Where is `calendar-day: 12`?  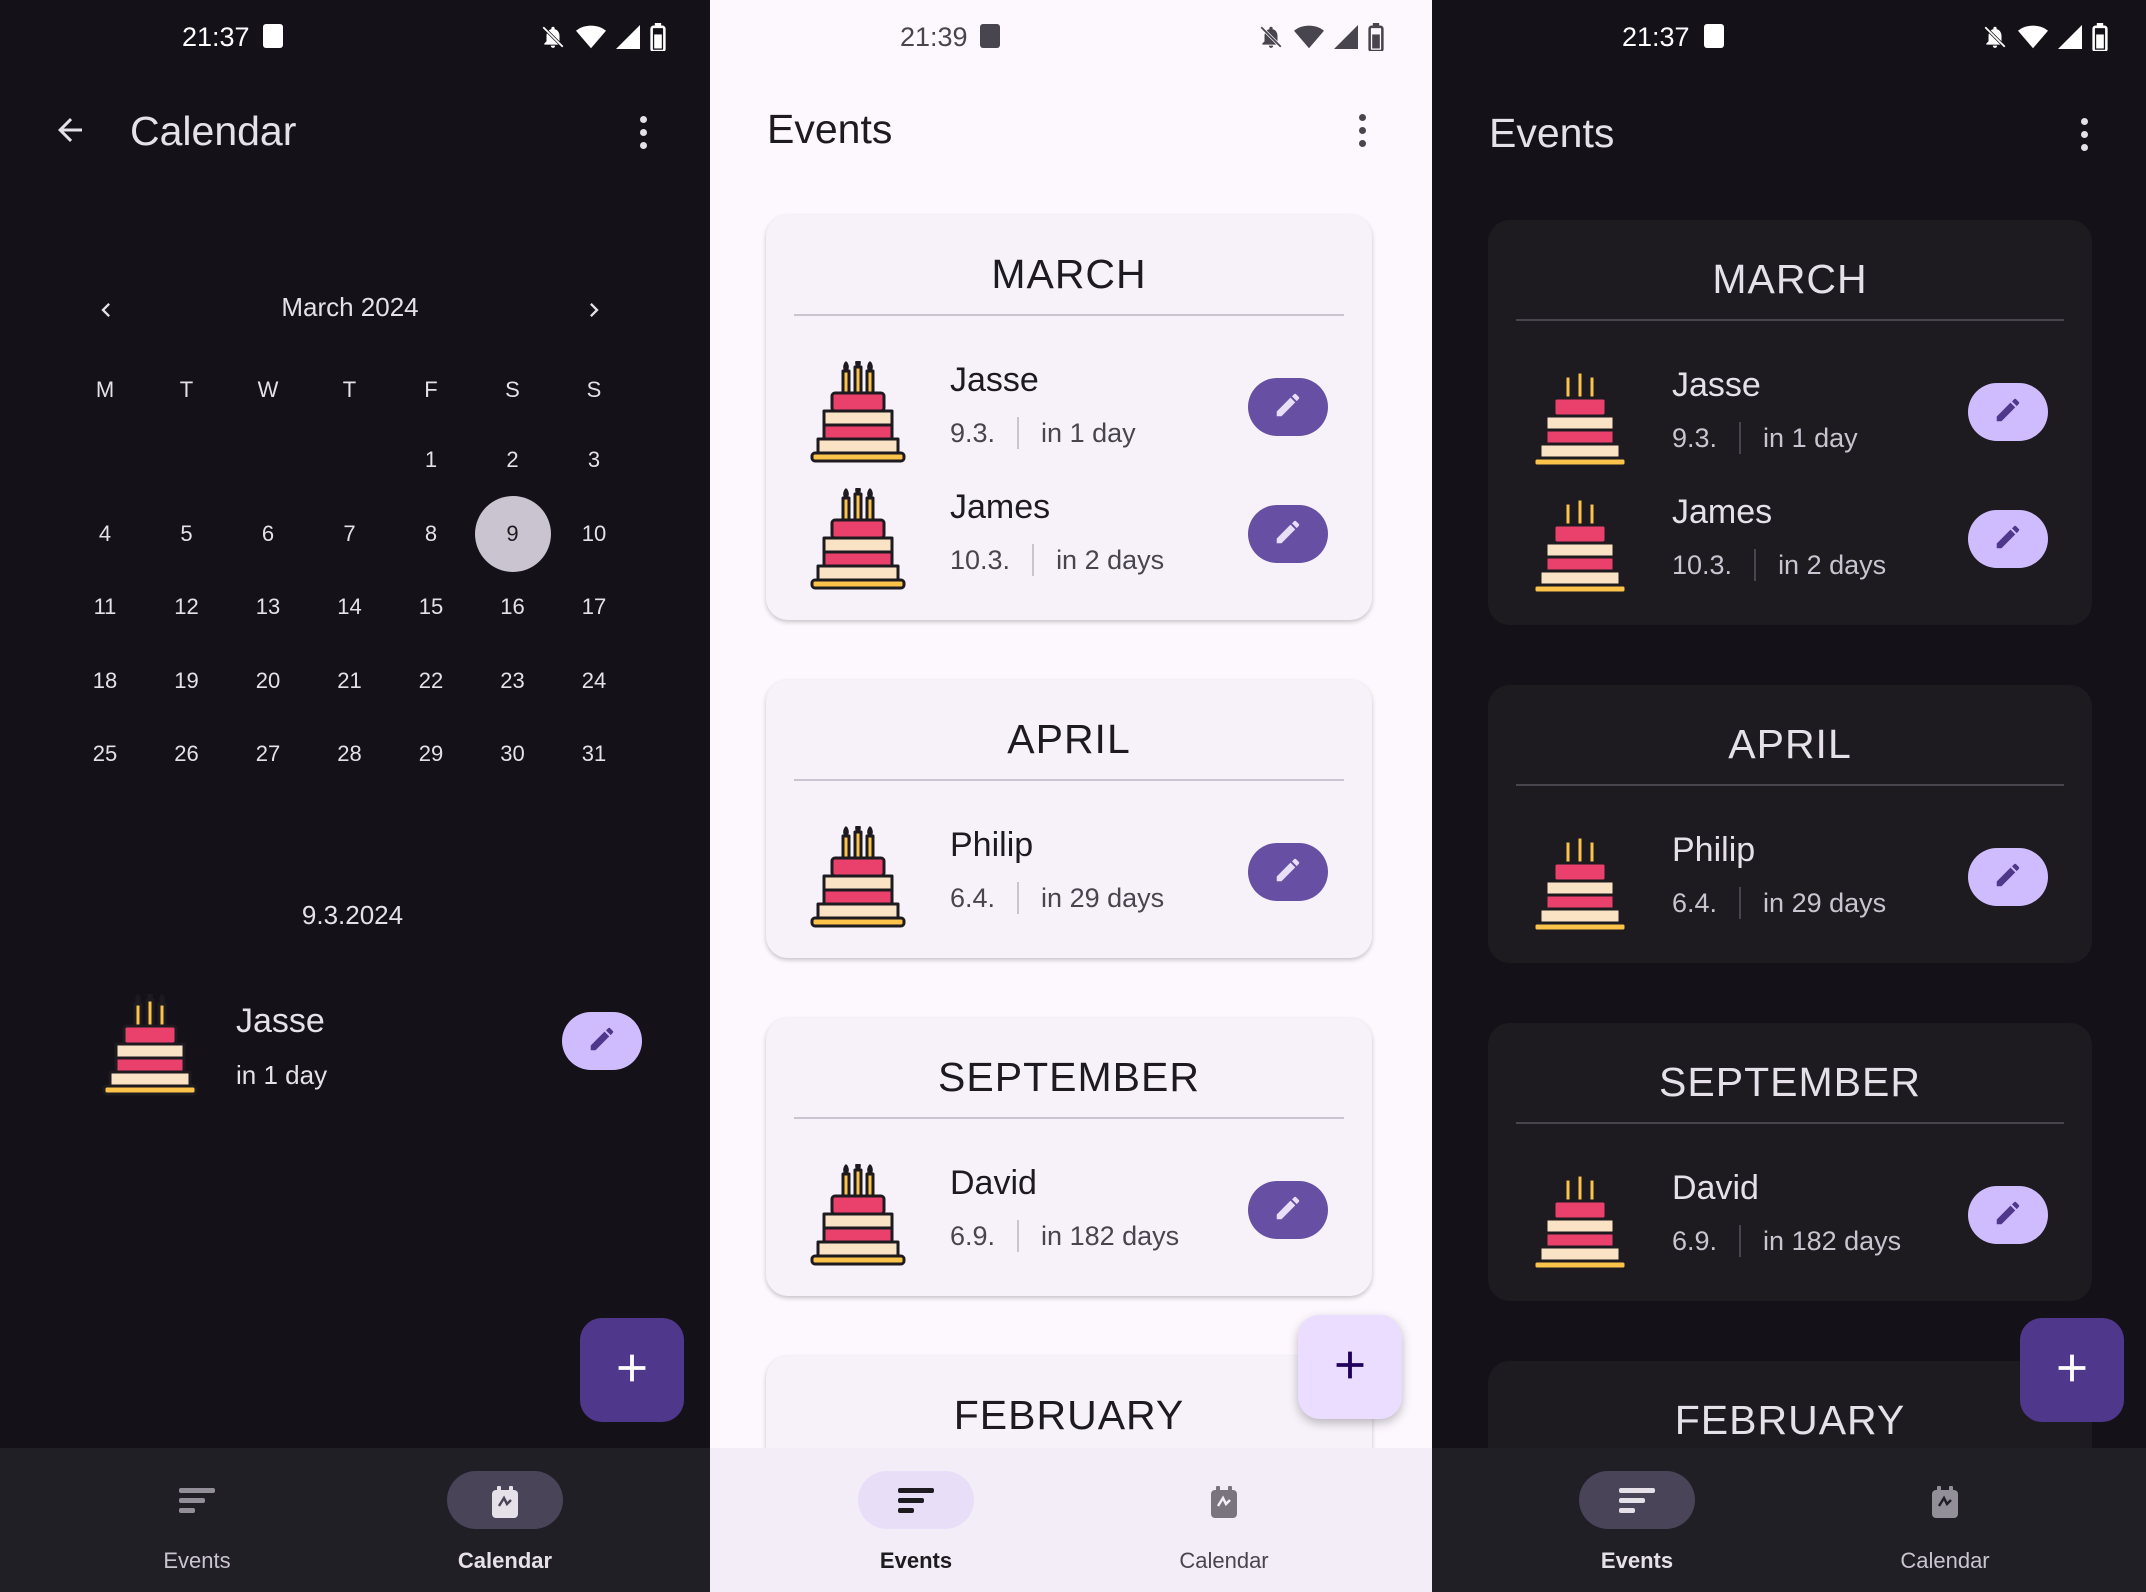 calendar-day: 12 is located at coordinates (187, 607).